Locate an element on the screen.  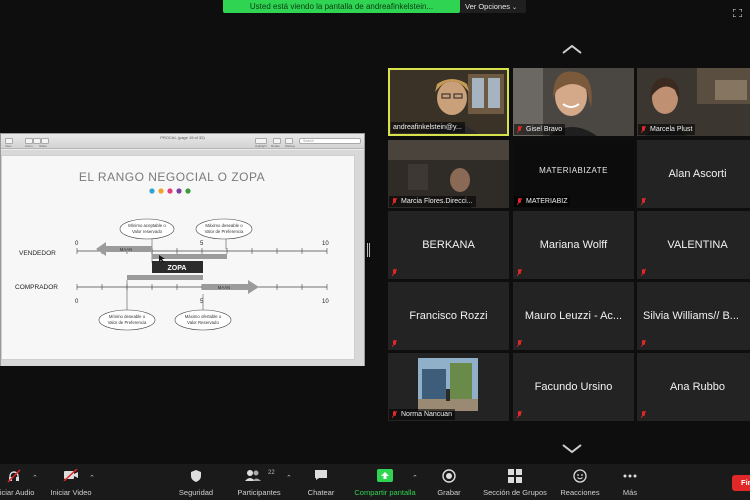
participant-tile: Facundo Ursino is located at coordinates (573, 387).